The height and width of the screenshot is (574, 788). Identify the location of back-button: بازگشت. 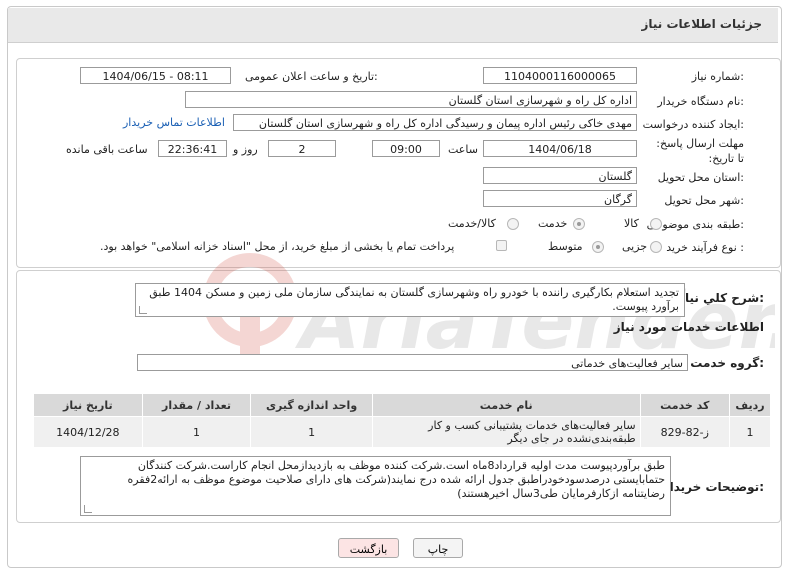
(368, 548).